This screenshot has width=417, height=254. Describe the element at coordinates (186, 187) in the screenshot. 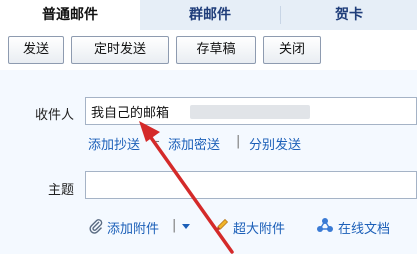

I see `red-arrow-icon` at that location.